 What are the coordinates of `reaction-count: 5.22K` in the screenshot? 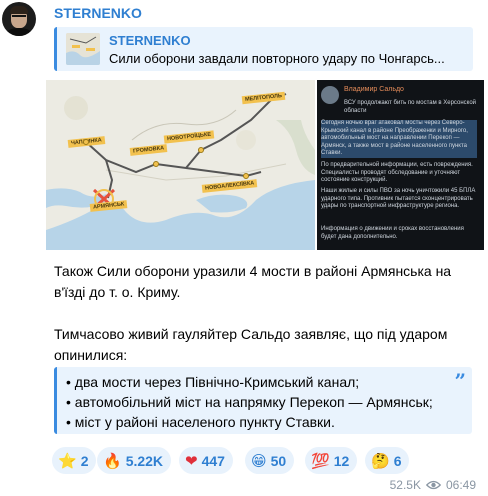 It's located at (144, 460).